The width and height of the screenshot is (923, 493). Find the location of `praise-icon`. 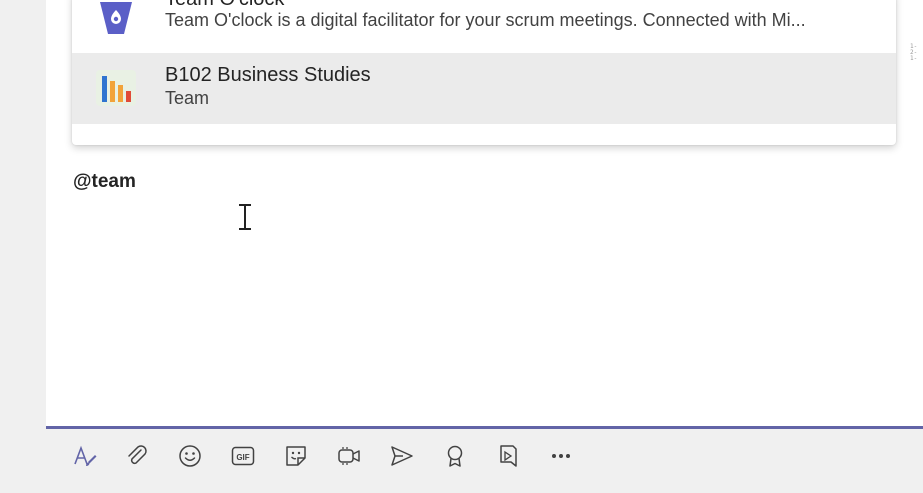

praise-icon is located at coordinates (455, 456).